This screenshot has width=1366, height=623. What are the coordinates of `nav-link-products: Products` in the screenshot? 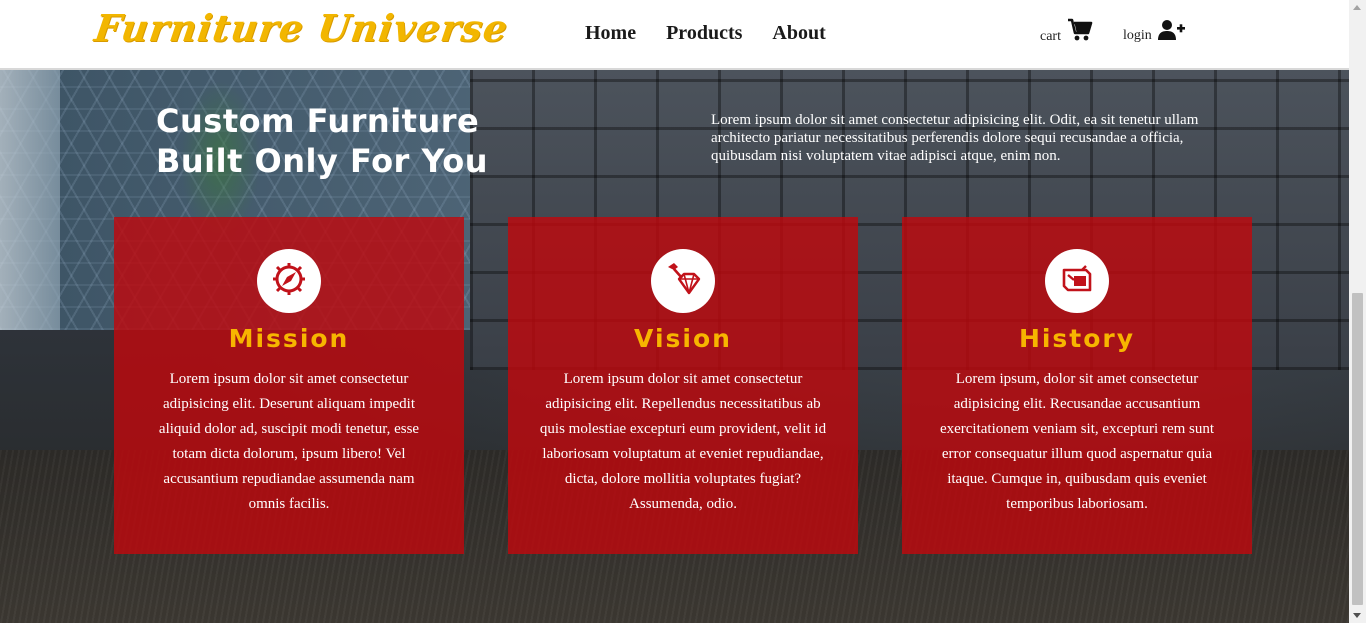 It's located at (704, 33).